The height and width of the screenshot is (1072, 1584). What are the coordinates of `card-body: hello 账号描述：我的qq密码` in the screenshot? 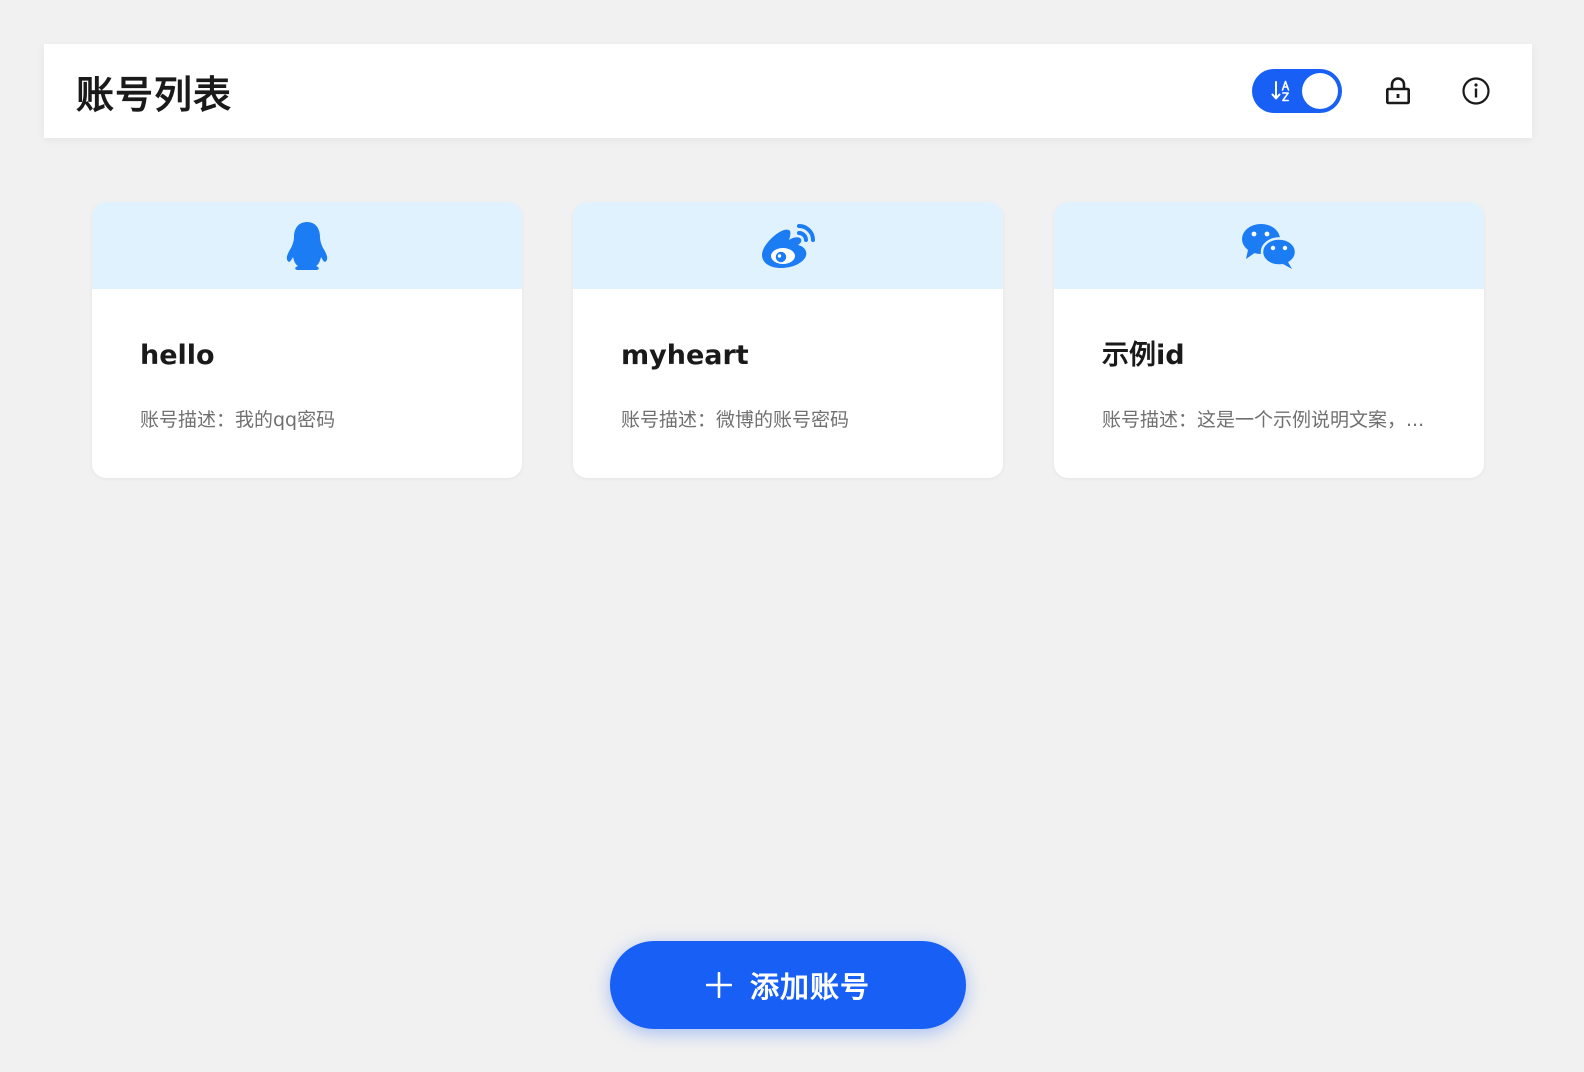 It's located at (307, 360).